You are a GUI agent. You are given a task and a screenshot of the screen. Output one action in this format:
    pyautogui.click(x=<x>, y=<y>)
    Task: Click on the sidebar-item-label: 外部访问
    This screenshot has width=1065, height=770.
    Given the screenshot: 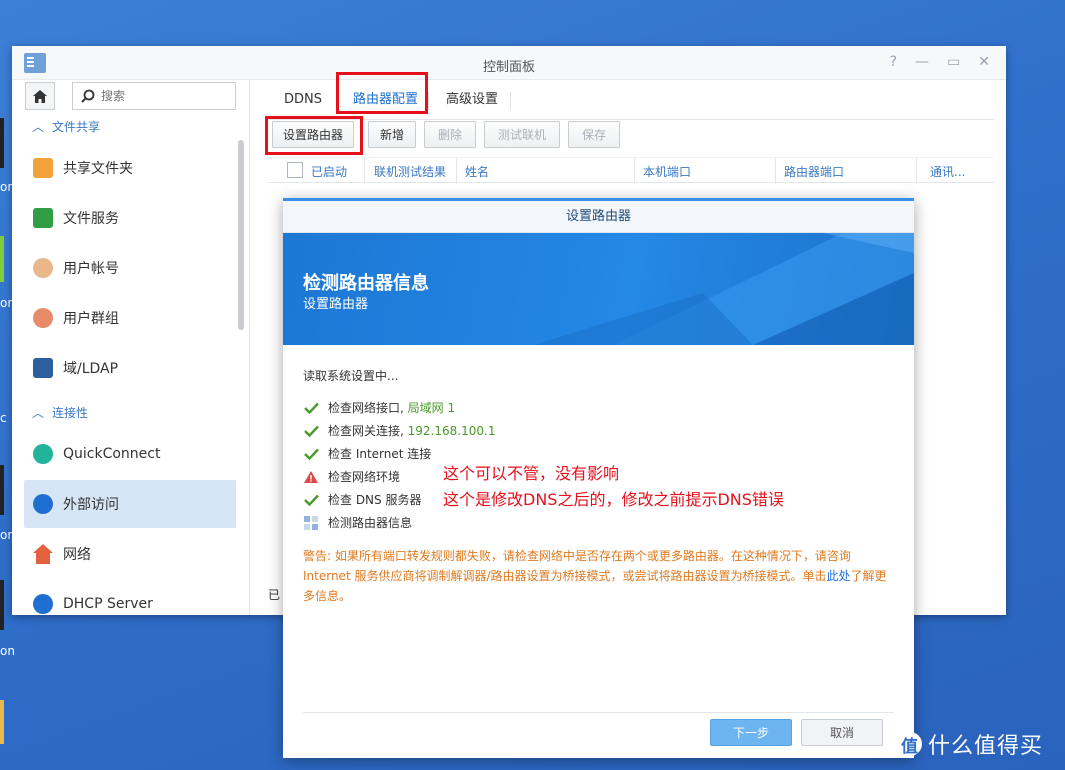 What is the action you would take?
    pyautogui.click(x=91, y=505)
    